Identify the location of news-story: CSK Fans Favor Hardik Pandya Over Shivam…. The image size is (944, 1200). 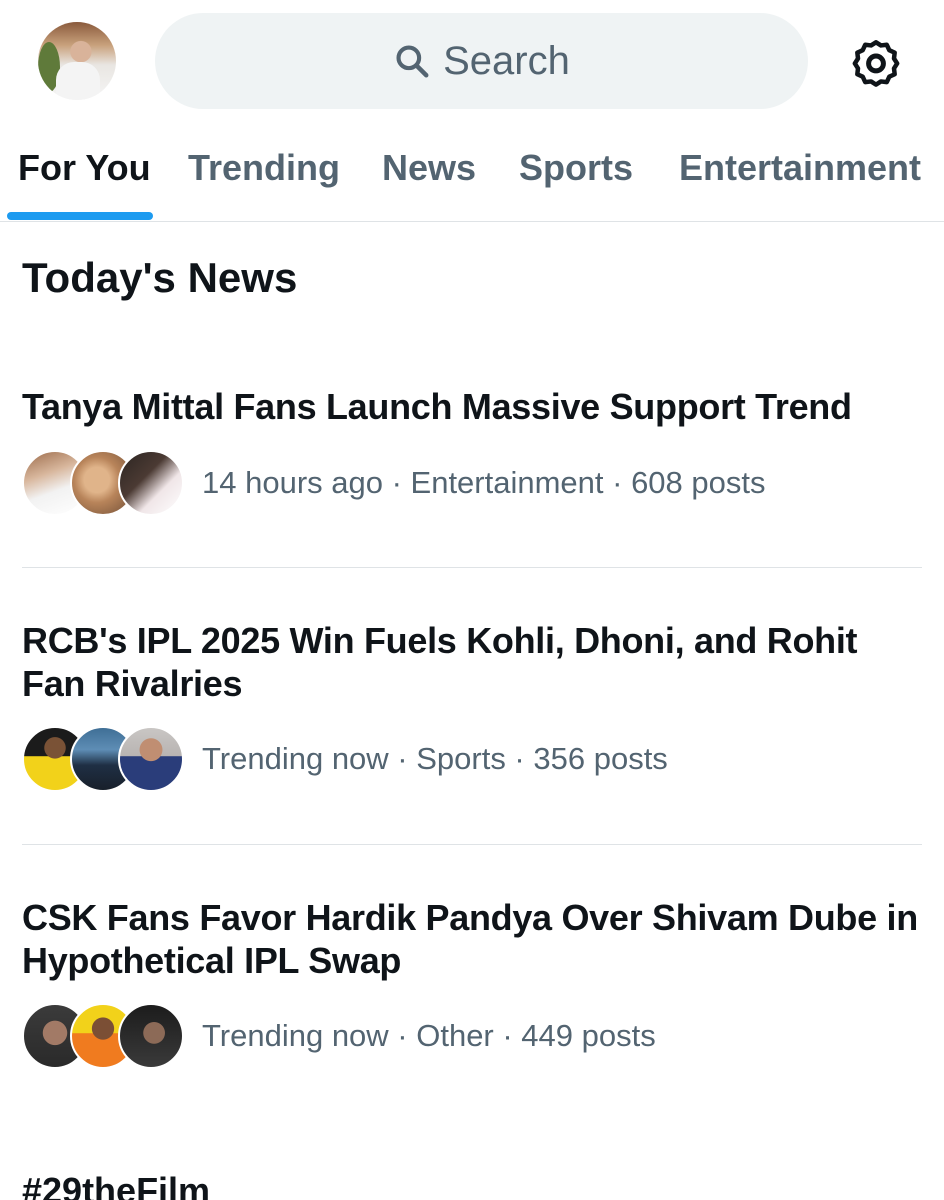
(472, 986).